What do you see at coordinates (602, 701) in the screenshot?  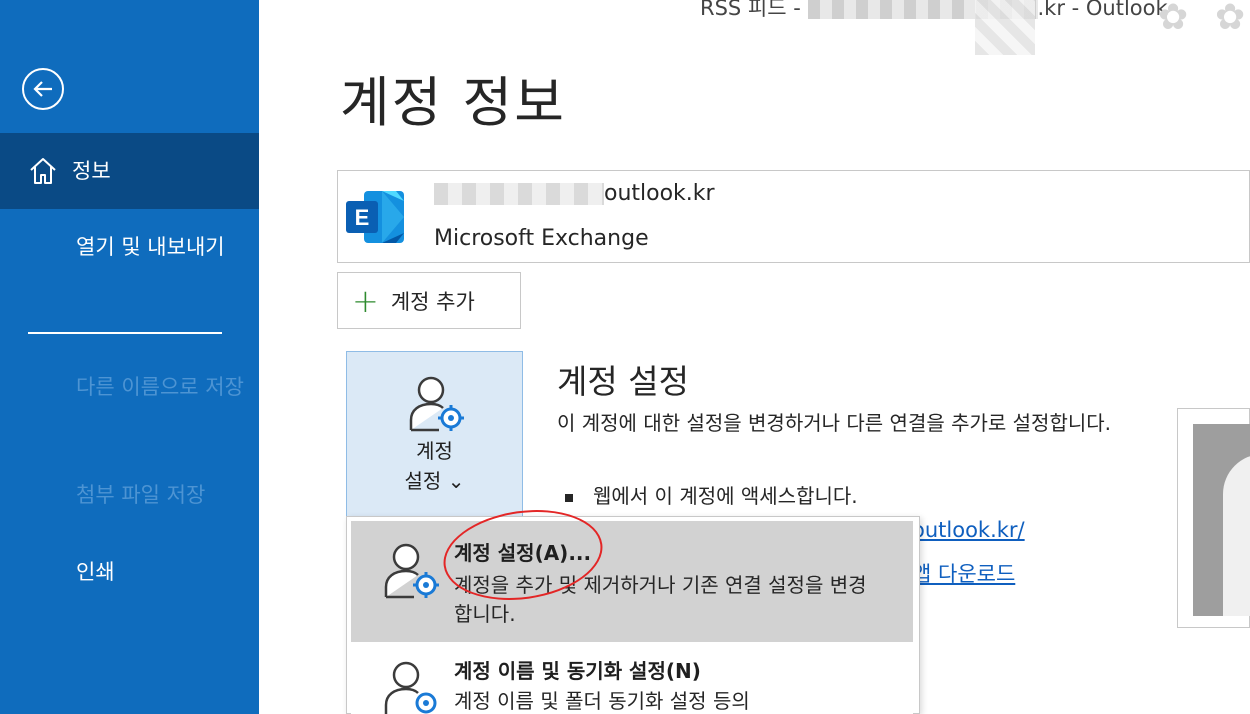 I see `menu-item-description: 계정 이름 및 폴더 동기화 설정 등의` at bounding box center [602, 701].